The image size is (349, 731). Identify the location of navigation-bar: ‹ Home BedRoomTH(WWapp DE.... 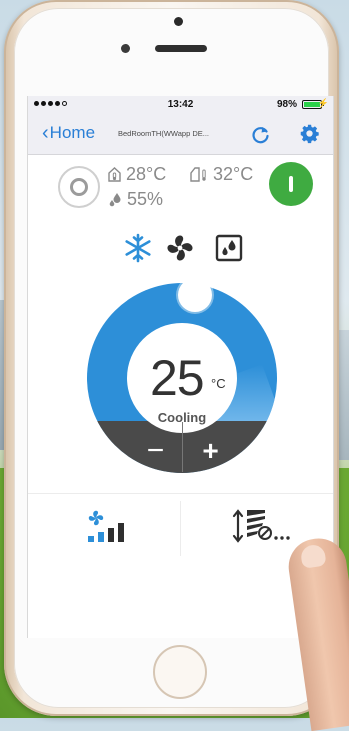
(180, 134).